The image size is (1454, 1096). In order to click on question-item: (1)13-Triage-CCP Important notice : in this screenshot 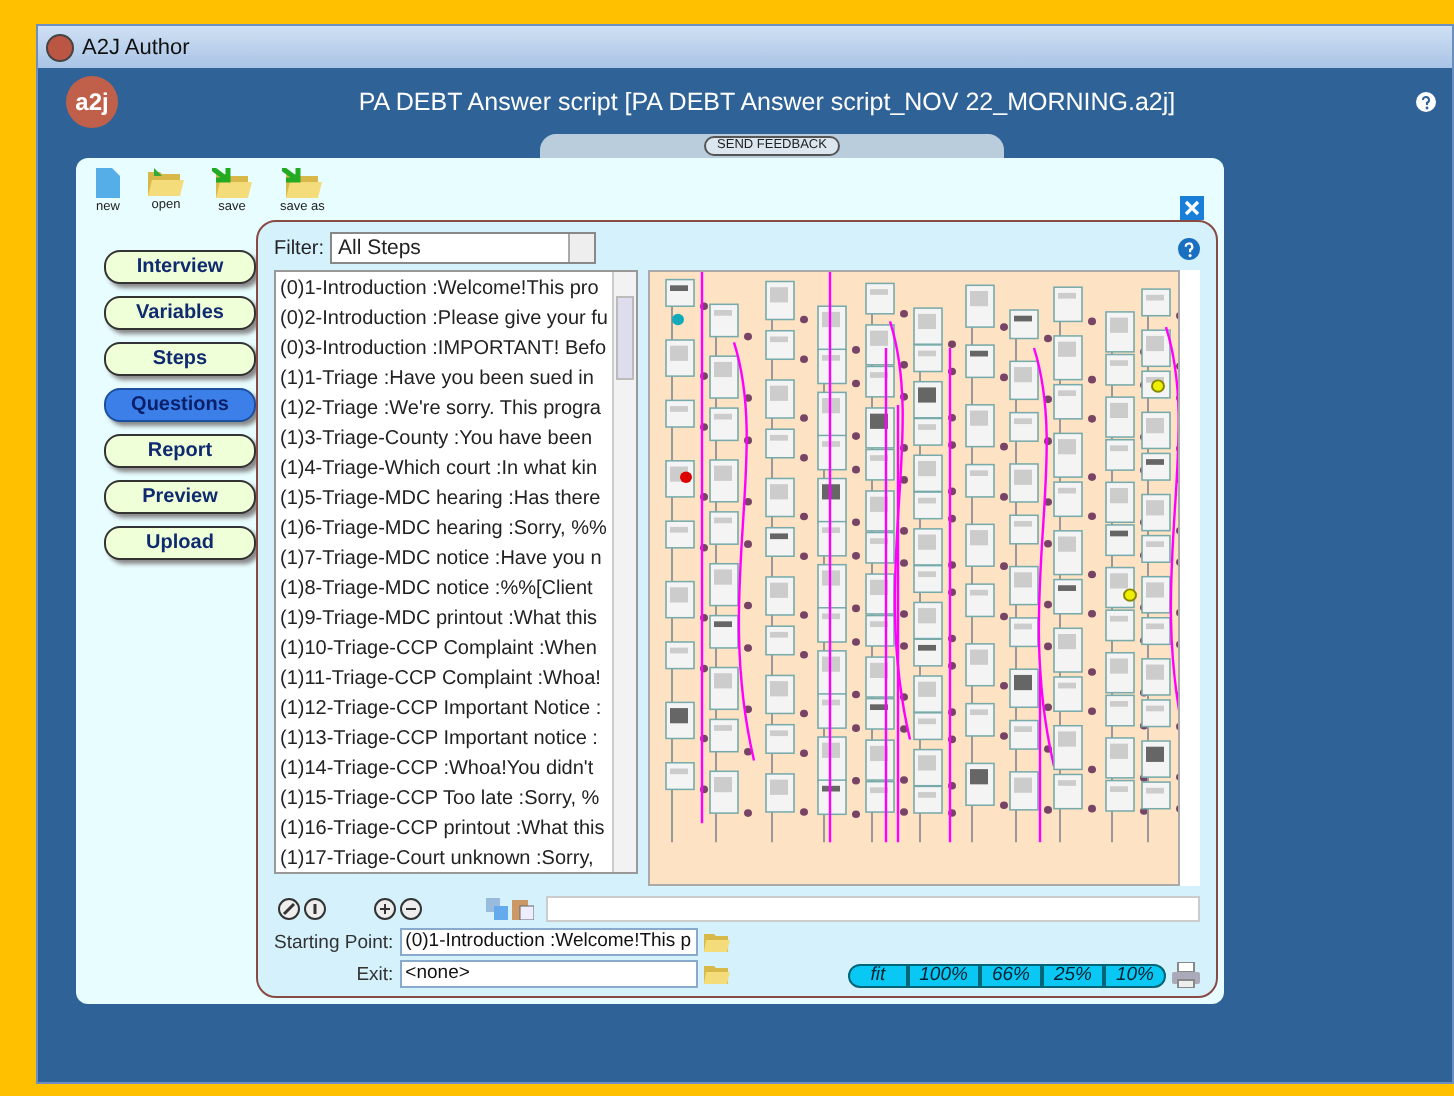, I will do `click(444, 739)`.